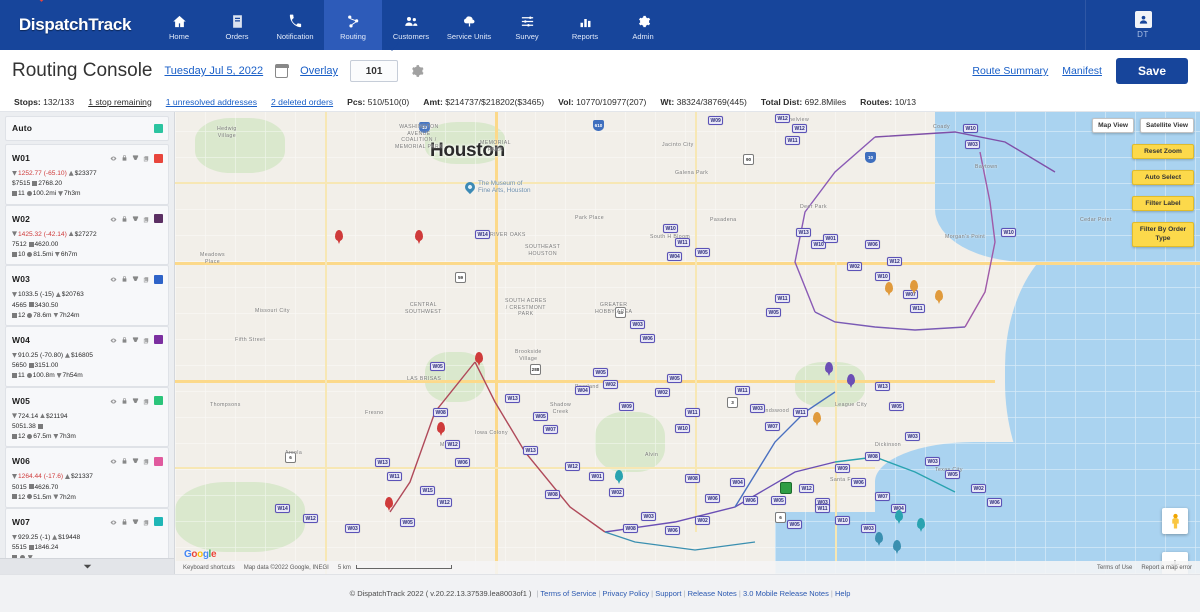  Describe the element at coordinates (1151, 71) in the screenshot. I see `save-button: Save` at that location.